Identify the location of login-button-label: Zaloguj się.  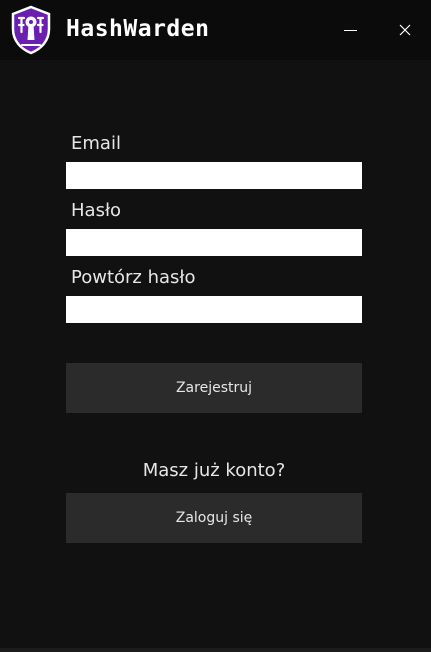
(214, 518).